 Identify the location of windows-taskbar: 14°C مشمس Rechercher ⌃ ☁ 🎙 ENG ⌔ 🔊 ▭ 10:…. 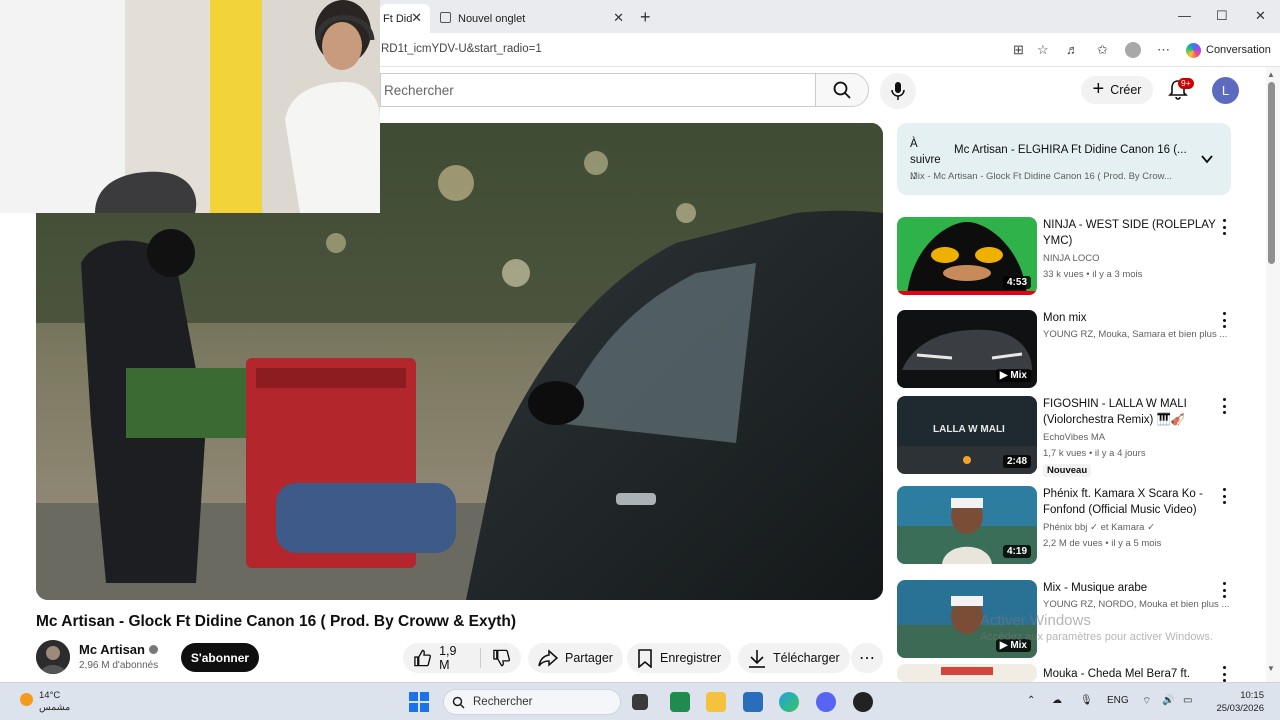
(640, 701).